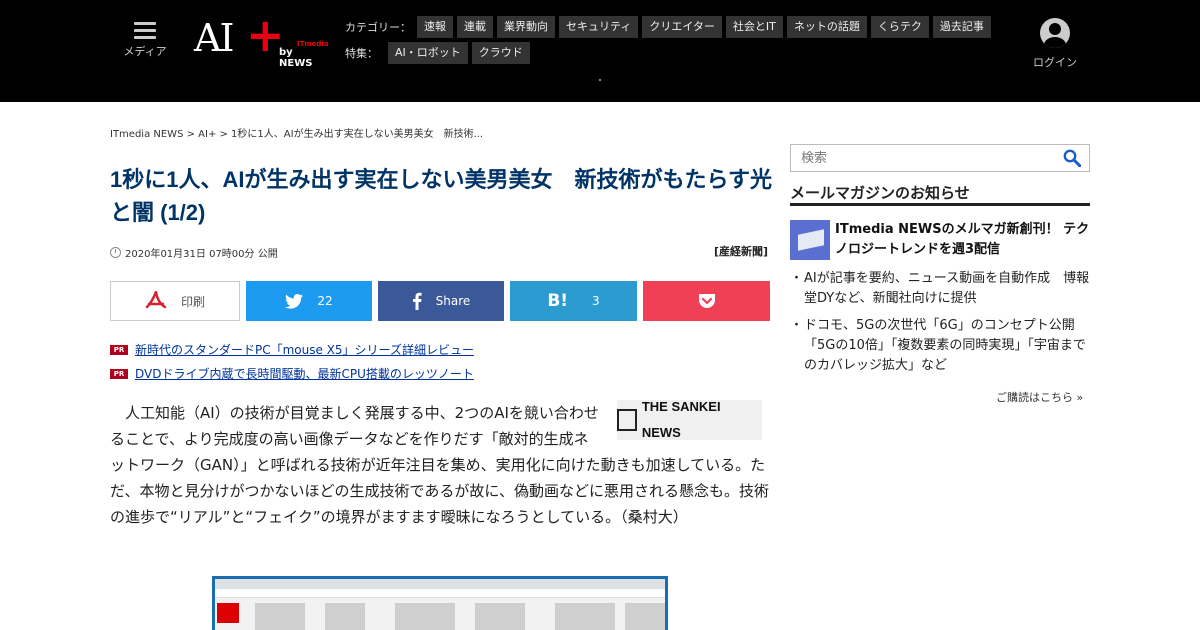  Describe the element at coordinates (670, 53) in the screenshot. I see `feature-row: 特集： AI・ロボット クラウド` at that location.